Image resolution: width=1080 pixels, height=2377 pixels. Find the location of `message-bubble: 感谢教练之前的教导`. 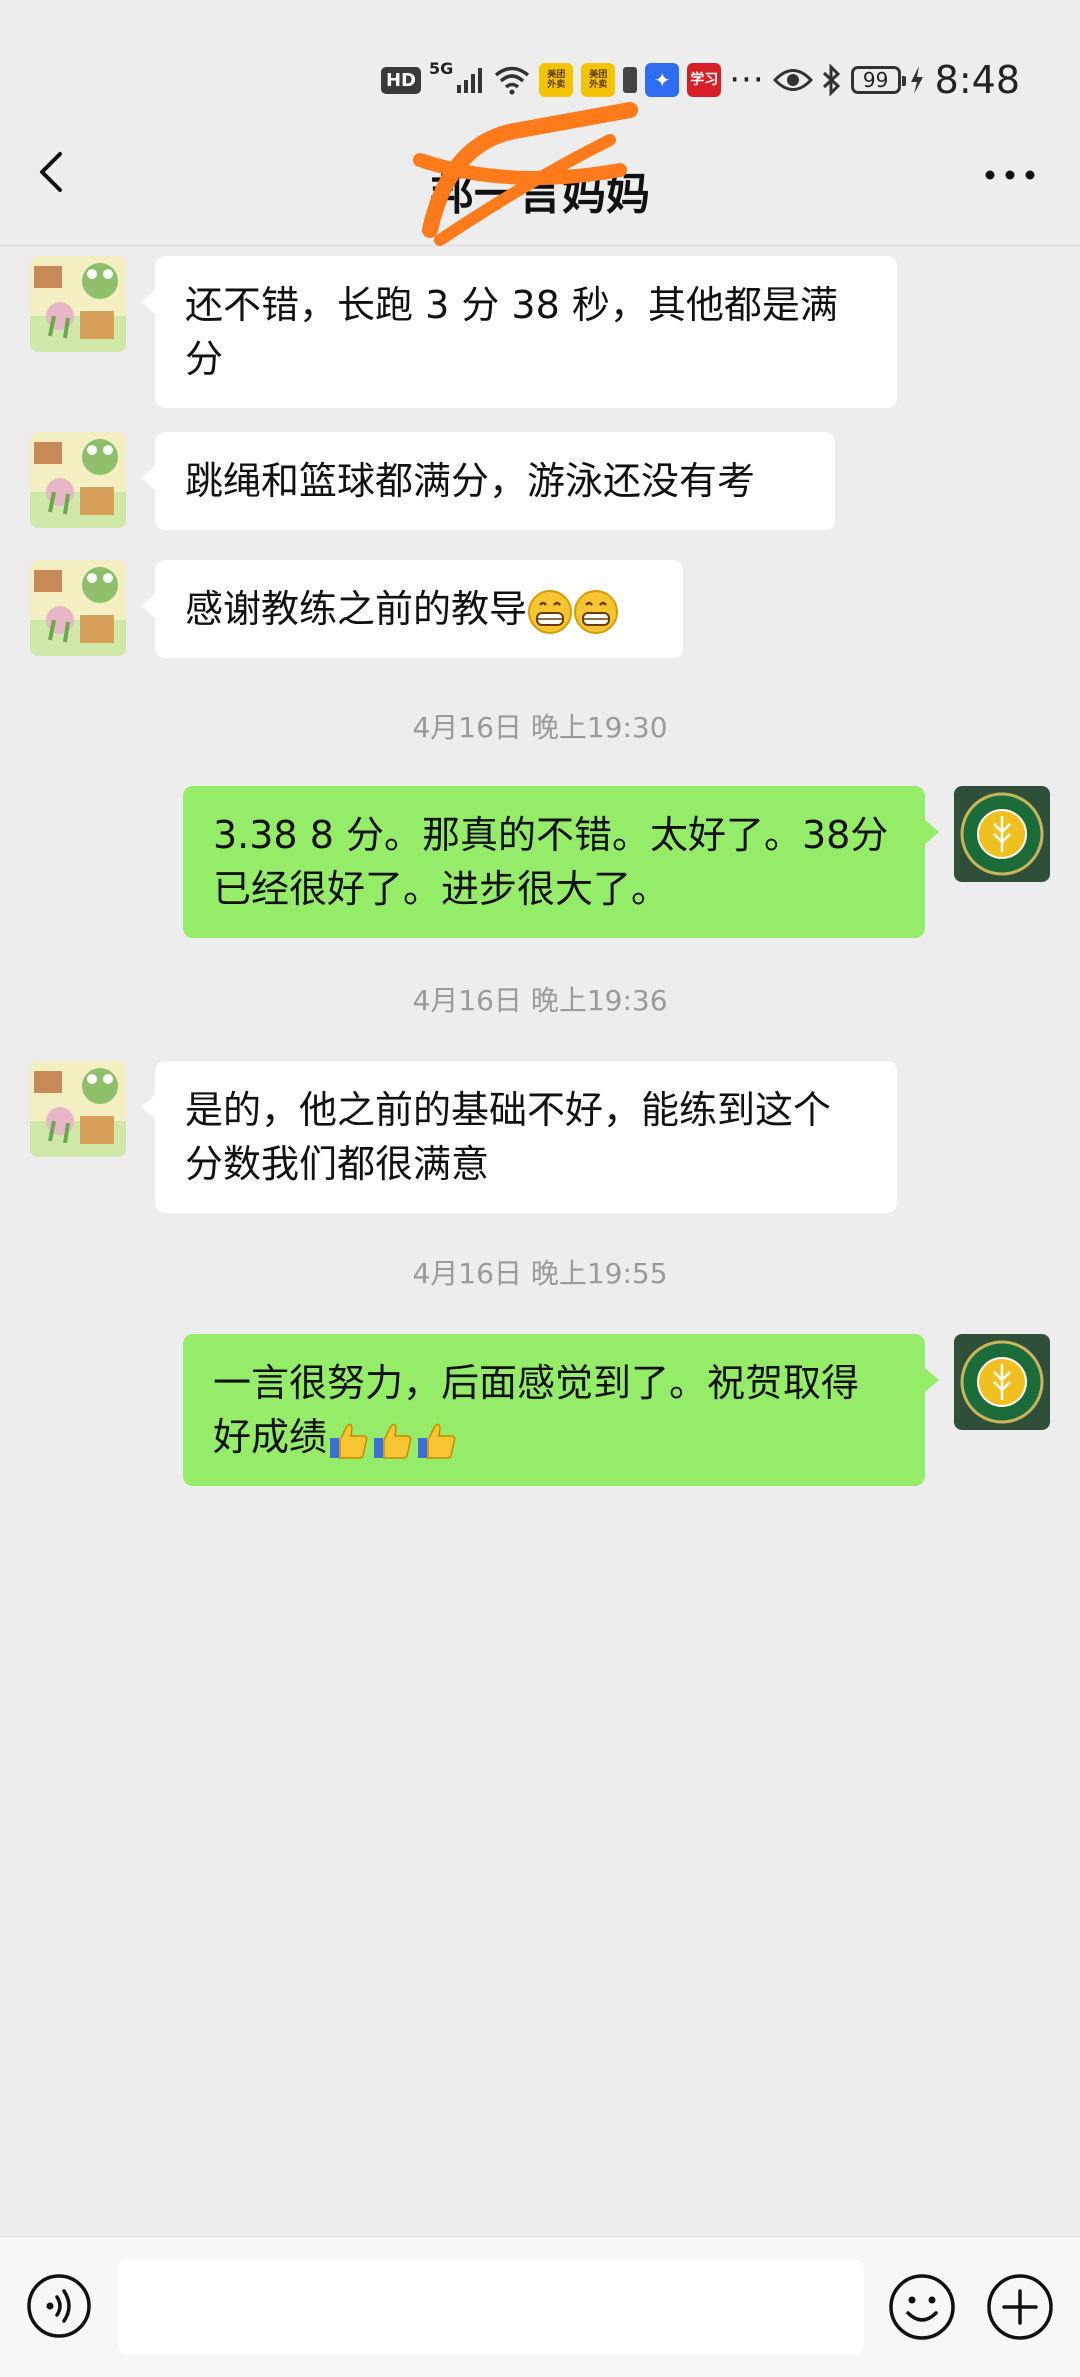

message-bubble: 感谢教练之前的教导 is located at coordinates (412, 609).